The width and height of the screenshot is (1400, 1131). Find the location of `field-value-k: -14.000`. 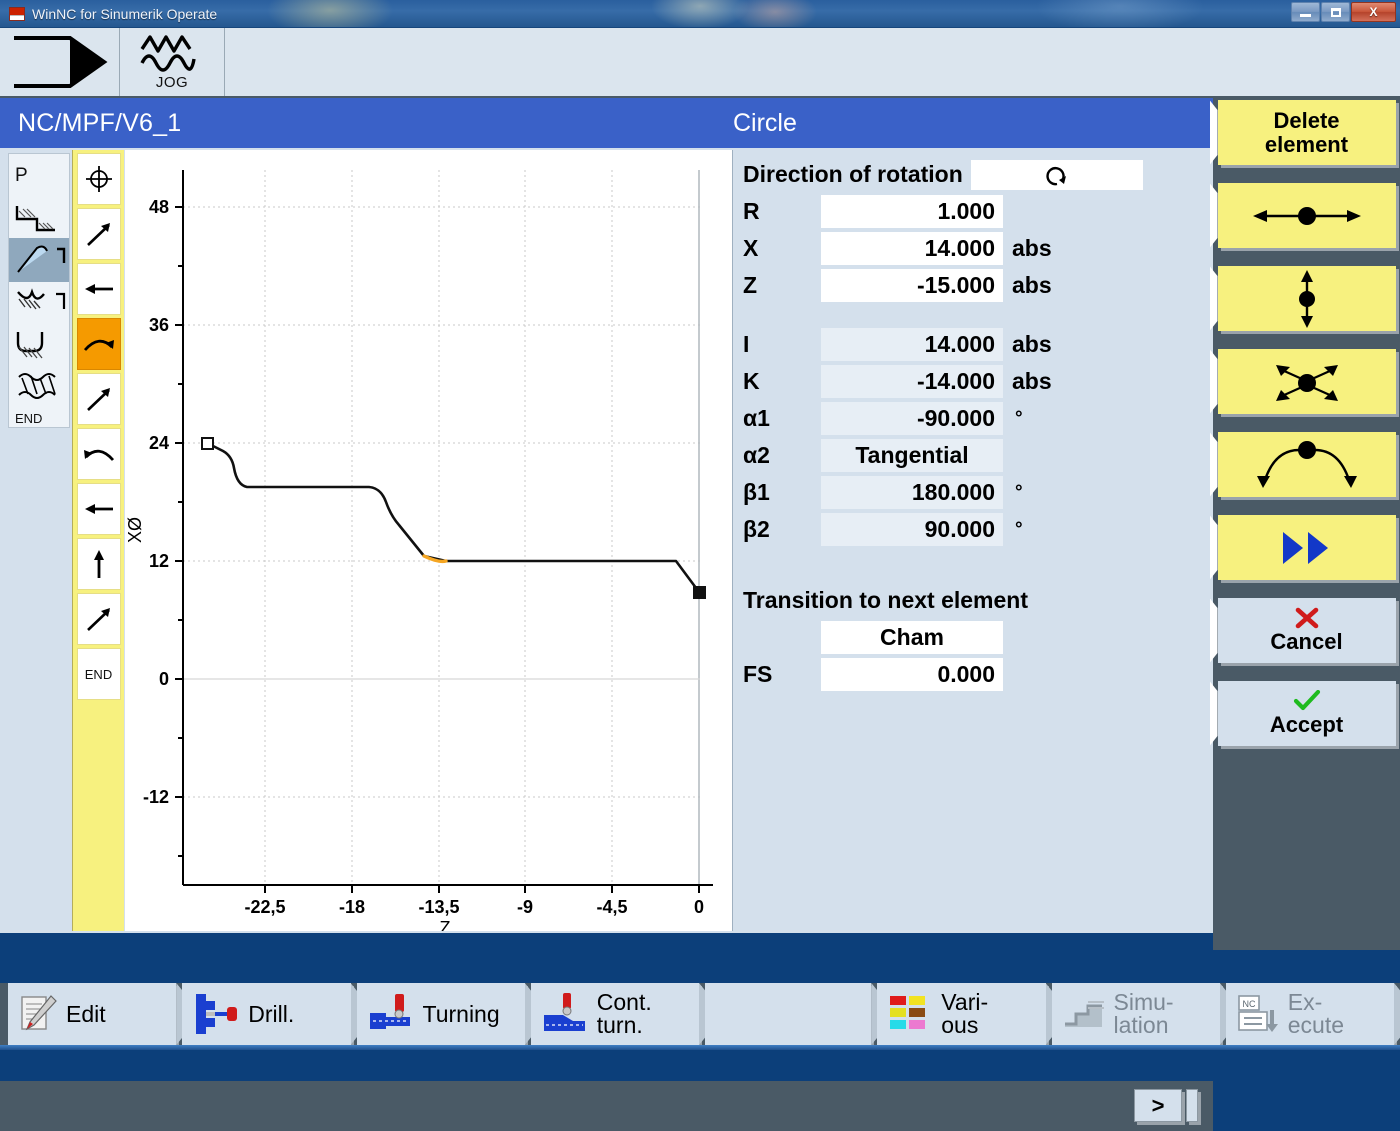

field-value-k: -14.000 is located at coordinates (912, 381).